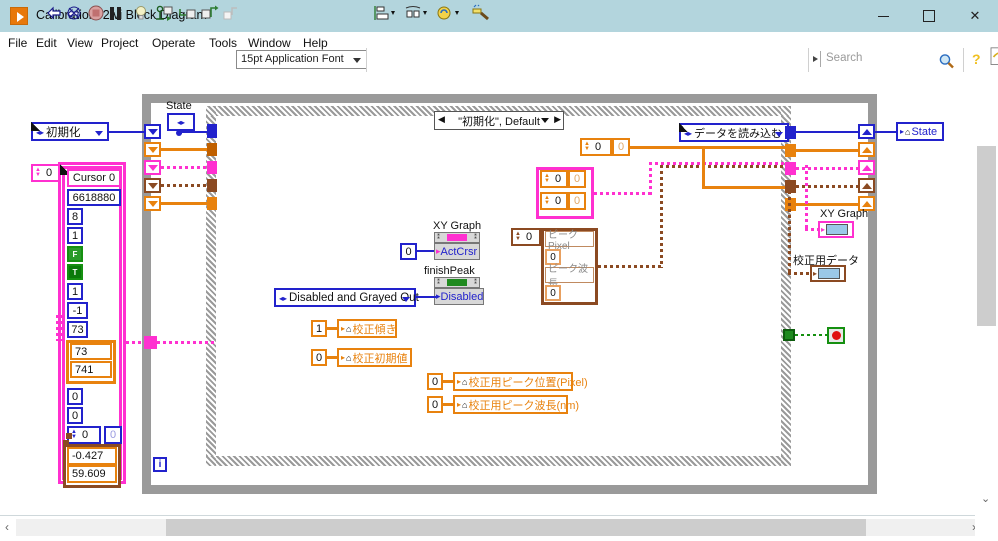 The height and width of the screenshot is (541, 998). What do you see at coordinates (84, 435) in the screenshot?
I see `cluster-spin-control: ▲ ▼ 0` at bounding box center [84, 435].